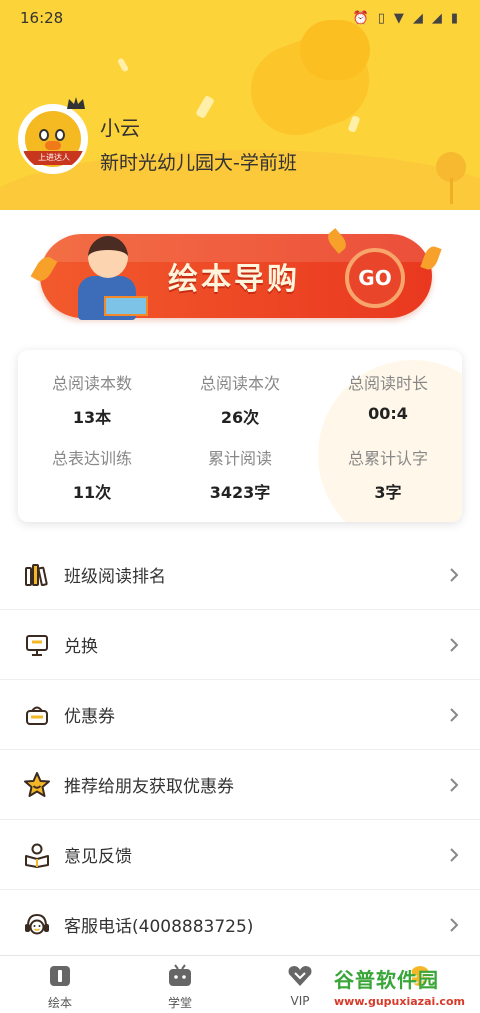 This screenshot has width=480, height=1013. Describe the element at coordinates (300, 1001) in the screenshot. I see `nav-label: VIP` at that location.